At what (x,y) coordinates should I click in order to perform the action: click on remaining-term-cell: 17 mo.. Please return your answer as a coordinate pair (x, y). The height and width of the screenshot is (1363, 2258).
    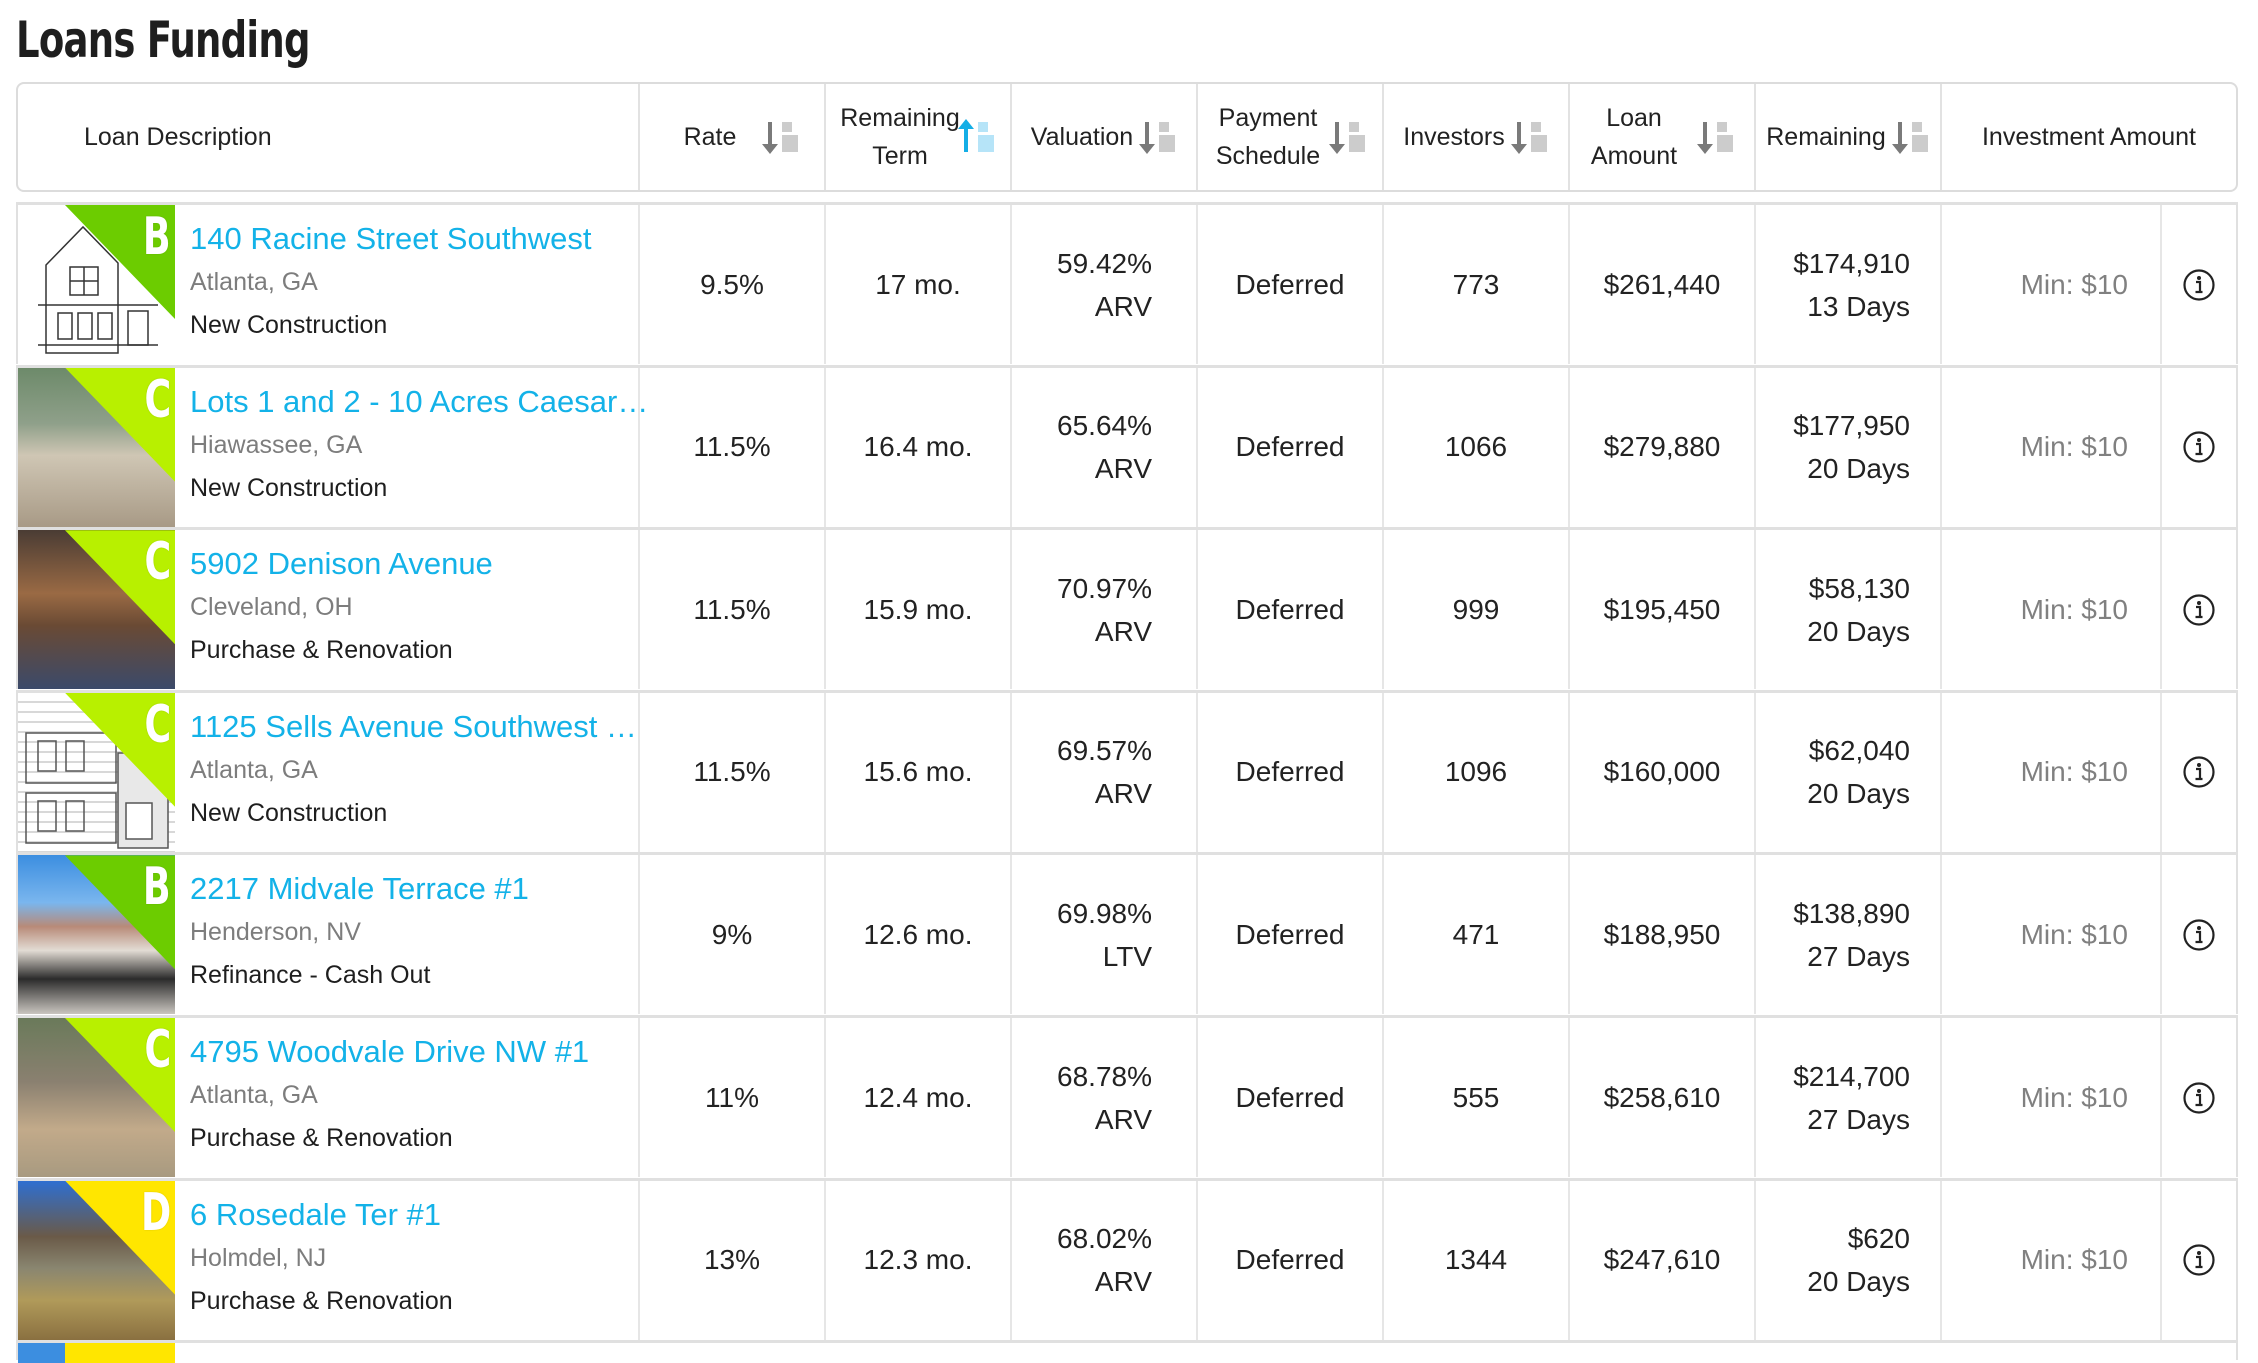
    Looking at the image, I should click on (917, 284).